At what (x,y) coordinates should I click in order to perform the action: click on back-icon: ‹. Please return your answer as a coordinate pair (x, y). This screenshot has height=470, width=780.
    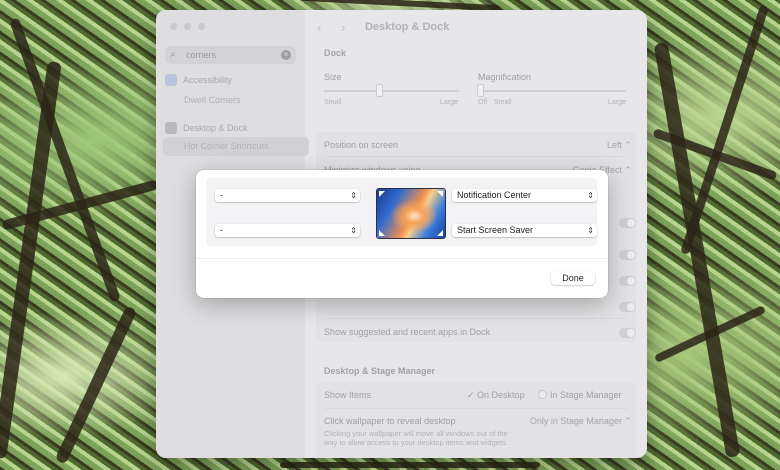
    Looking at the image, I should click on (319, 27).